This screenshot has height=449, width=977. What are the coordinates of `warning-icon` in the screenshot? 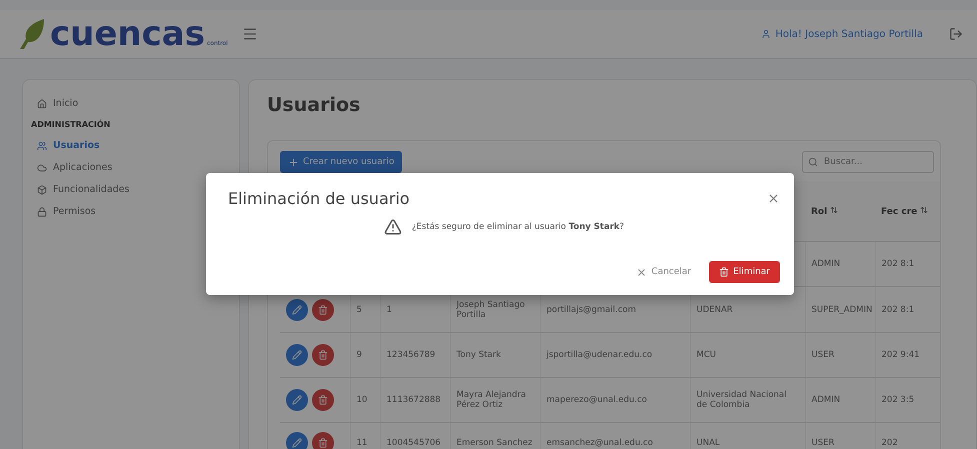 It's located at (393, 227).